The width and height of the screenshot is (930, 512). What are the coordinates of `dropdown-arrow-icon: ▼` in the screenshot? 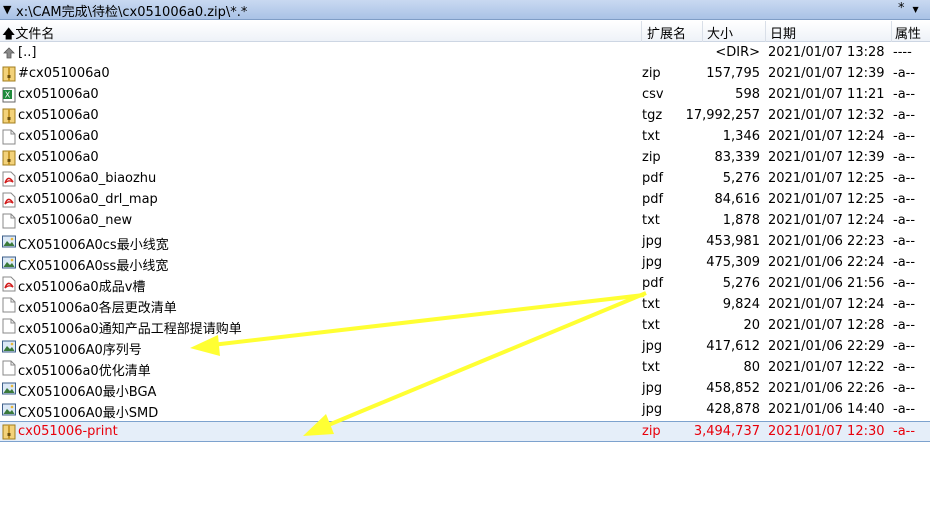 It's located at (7, 9).